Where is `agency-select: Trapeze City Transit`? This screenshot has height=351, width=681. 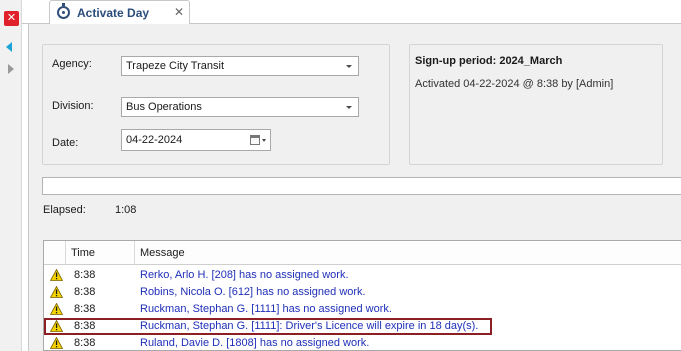
agency-select: Trapeze City Transit is located at coordinates (240, 66).